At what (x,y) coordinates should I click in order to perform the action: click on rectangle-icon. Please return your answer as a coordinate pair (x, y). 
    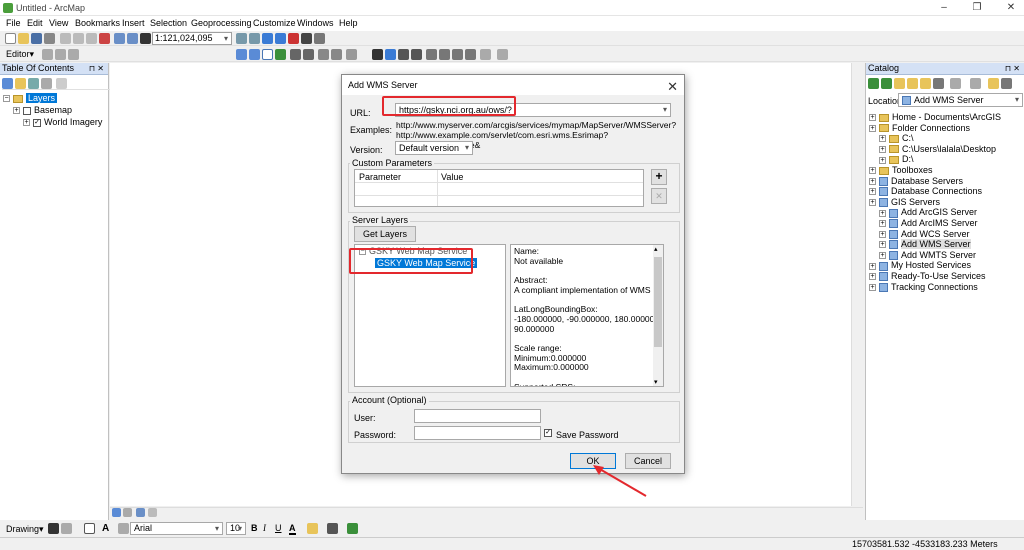
    Looking at the image, I should click on (89, 528).